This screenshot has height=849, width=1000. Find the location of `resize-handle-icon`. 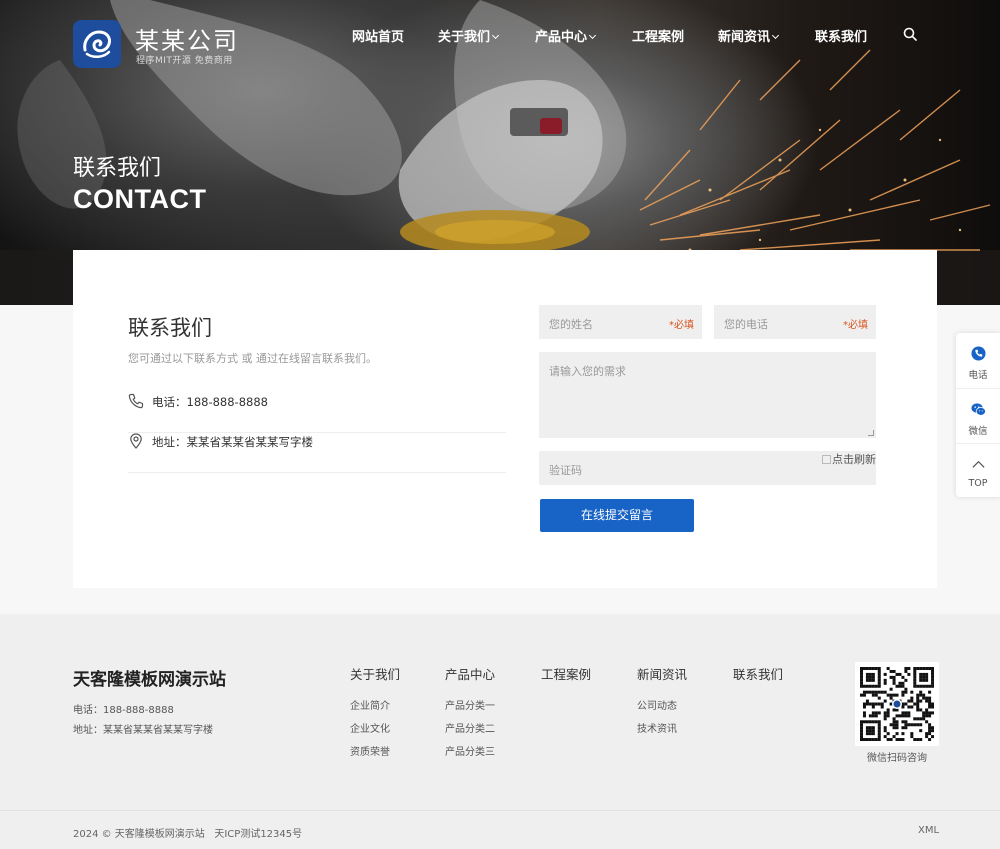

resize-handle-icon is located at coordinates (871, 433).